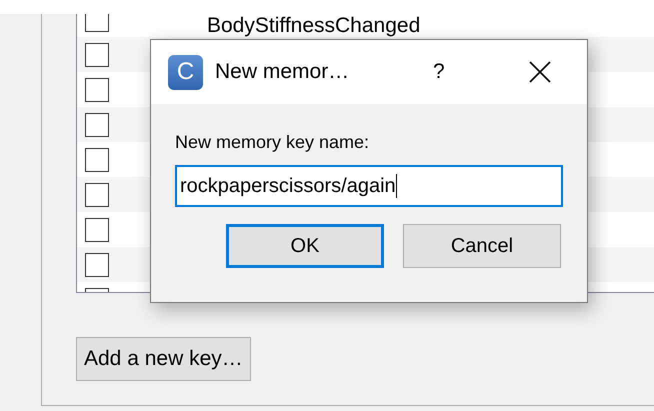 The image size is (654, 411). I want to click on ok-button: OK, so click(305, 246).